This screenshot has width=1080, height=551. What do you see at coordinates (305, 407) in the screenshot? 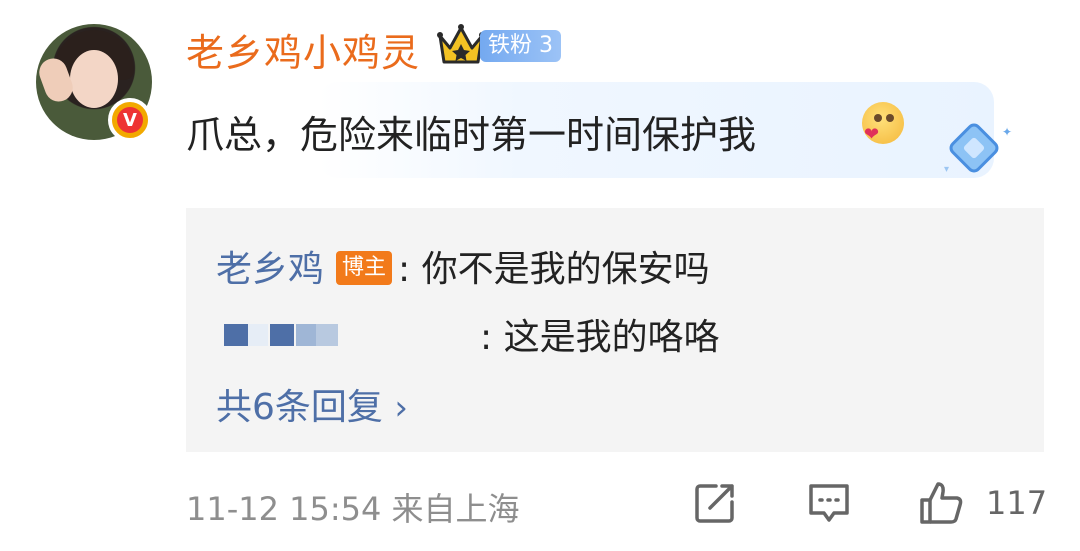
I see `more-replies-label: 共6条回复` at bounding box center [305, 407].